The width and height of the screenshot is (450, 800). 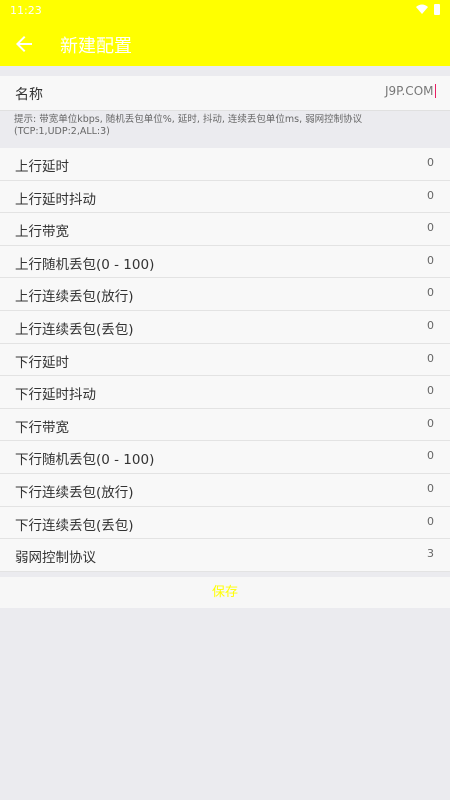 I want to click on field-label: 上行延时, so click(x=42, y=167).